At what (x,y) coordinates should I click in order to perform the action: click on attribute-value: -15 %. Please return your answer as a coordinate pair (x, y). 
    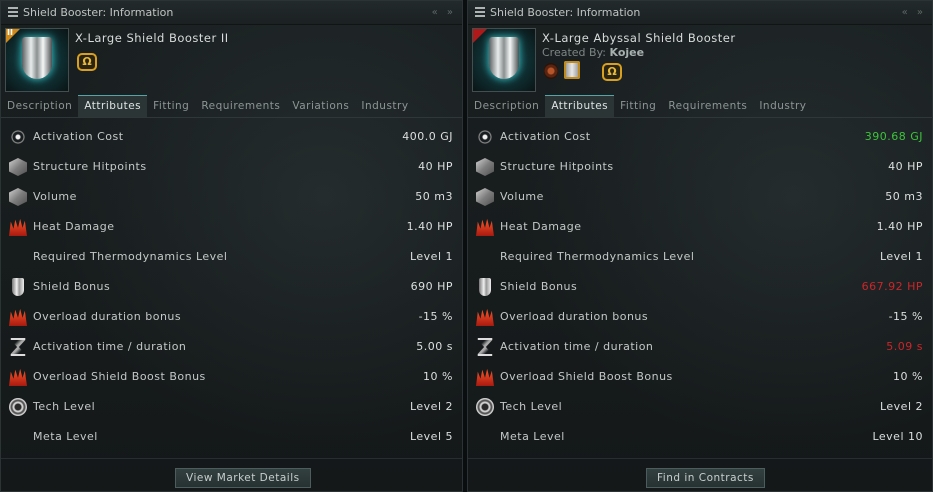
    Looking at the image, I should click on (905, 316).